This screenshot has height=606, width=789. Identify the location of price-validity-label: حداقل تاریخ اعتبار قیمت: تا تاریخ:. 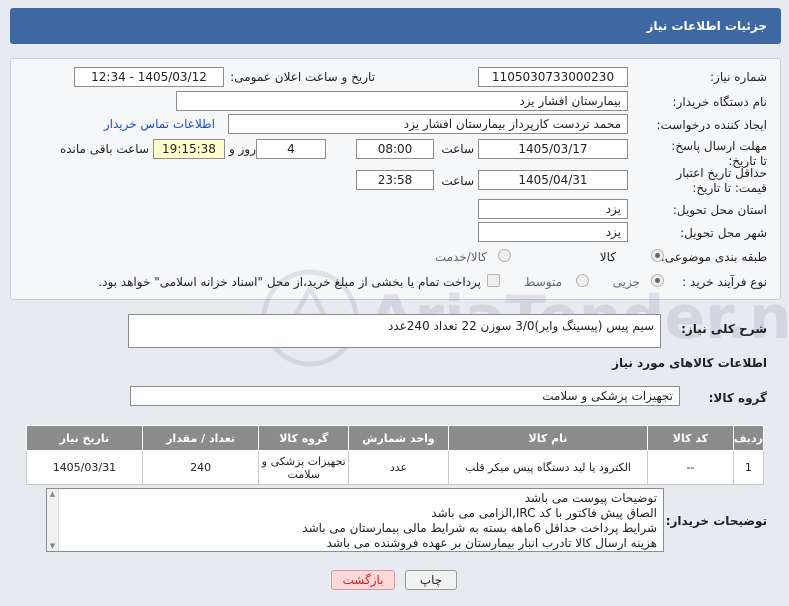
(721, 180).